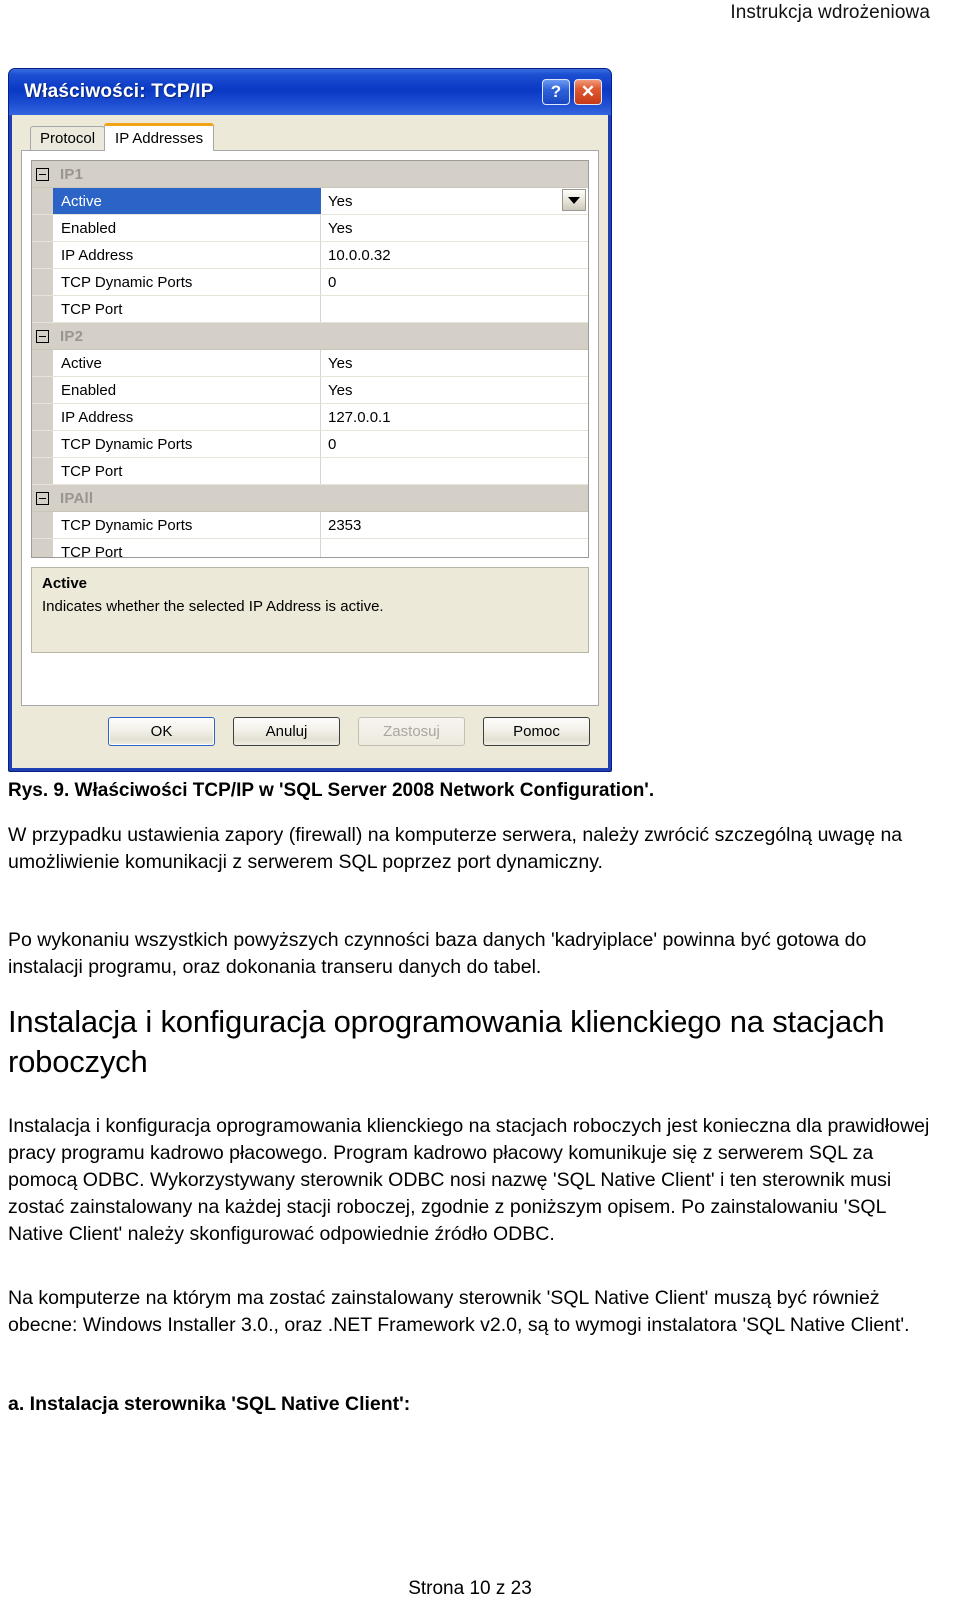 This screenshot has height=1619, width=960. I want to click on close-icon: ✕, so click(588, 92).